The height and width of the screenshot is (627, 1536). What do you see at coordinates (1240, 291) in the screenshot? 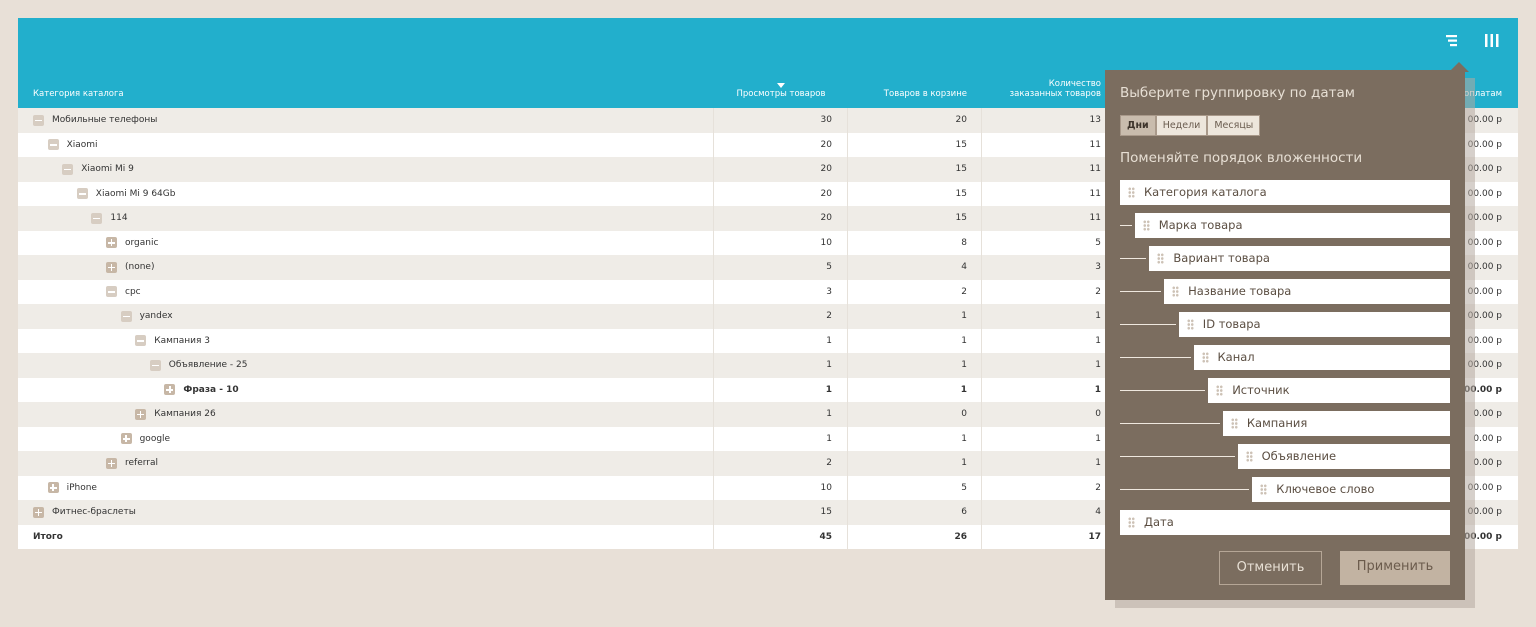
I see `nesting-item-label: Название товара` at bounding box center [1240, 291].